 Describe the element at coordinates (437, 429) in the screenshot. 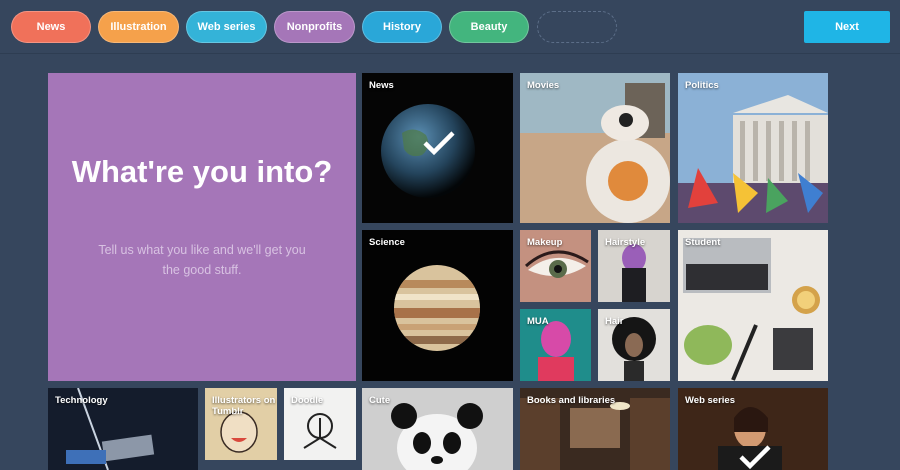

I see `tile-cute: Cute` at that location.